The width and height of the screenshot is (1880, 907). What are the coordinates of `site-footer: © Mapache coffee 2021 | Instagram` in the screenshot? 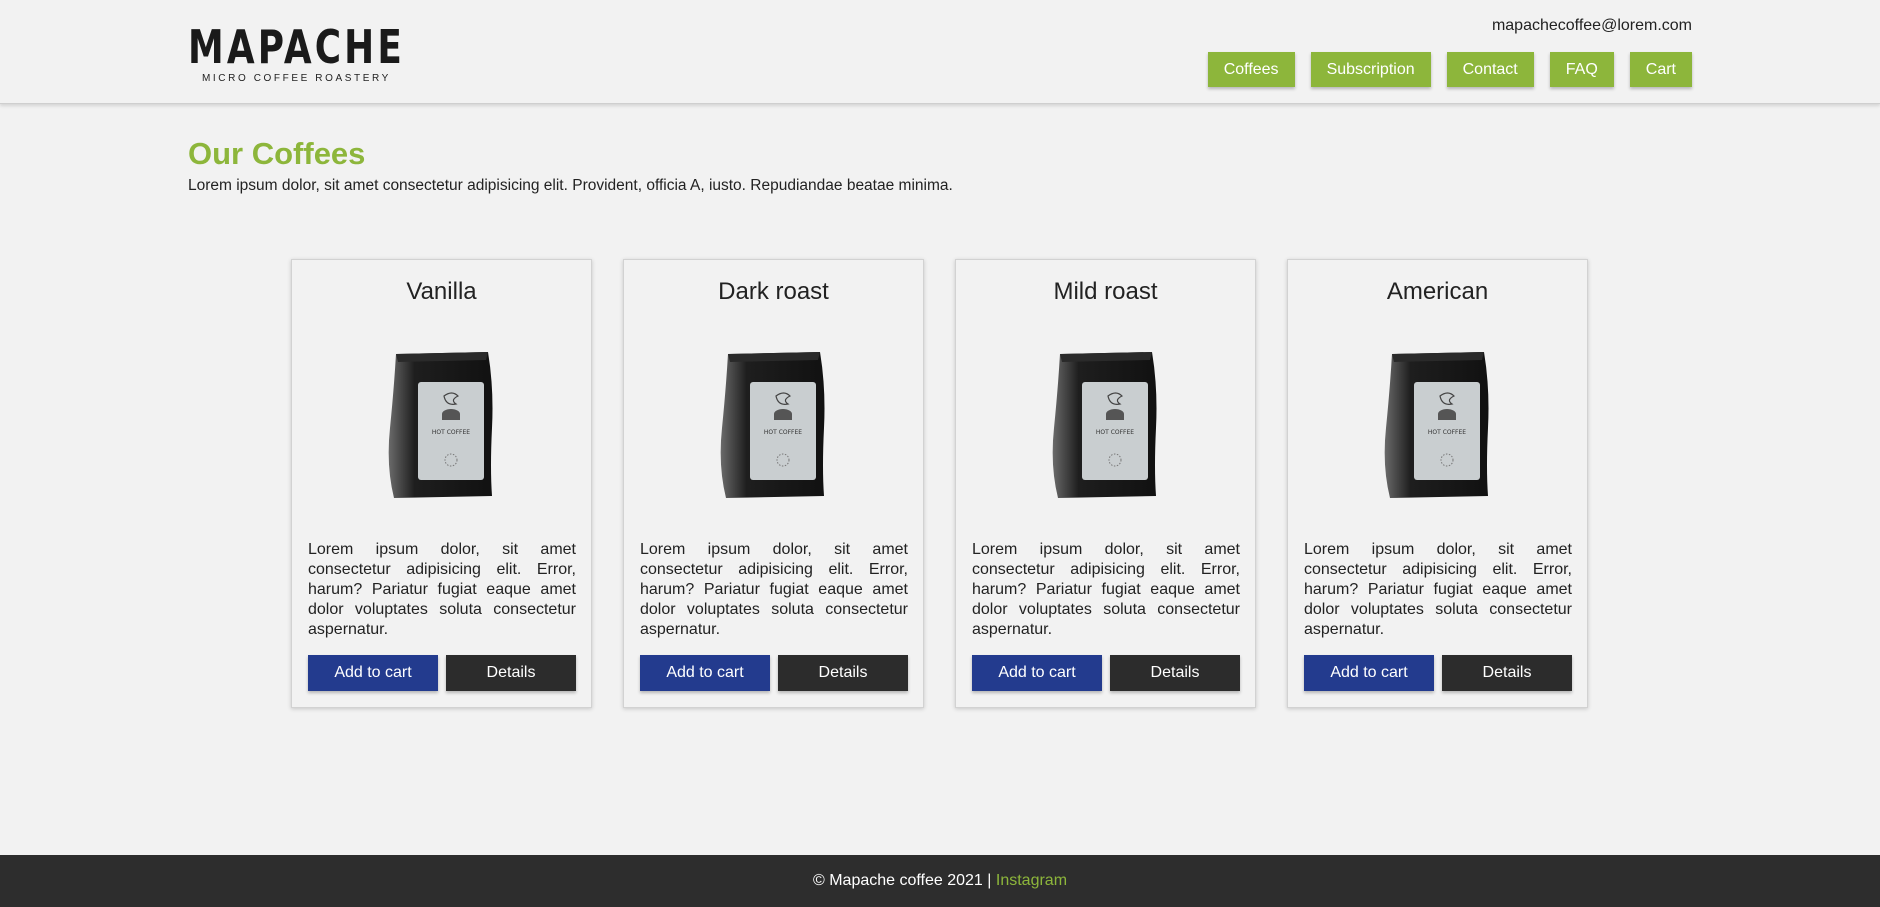 It's located at (940, 881).